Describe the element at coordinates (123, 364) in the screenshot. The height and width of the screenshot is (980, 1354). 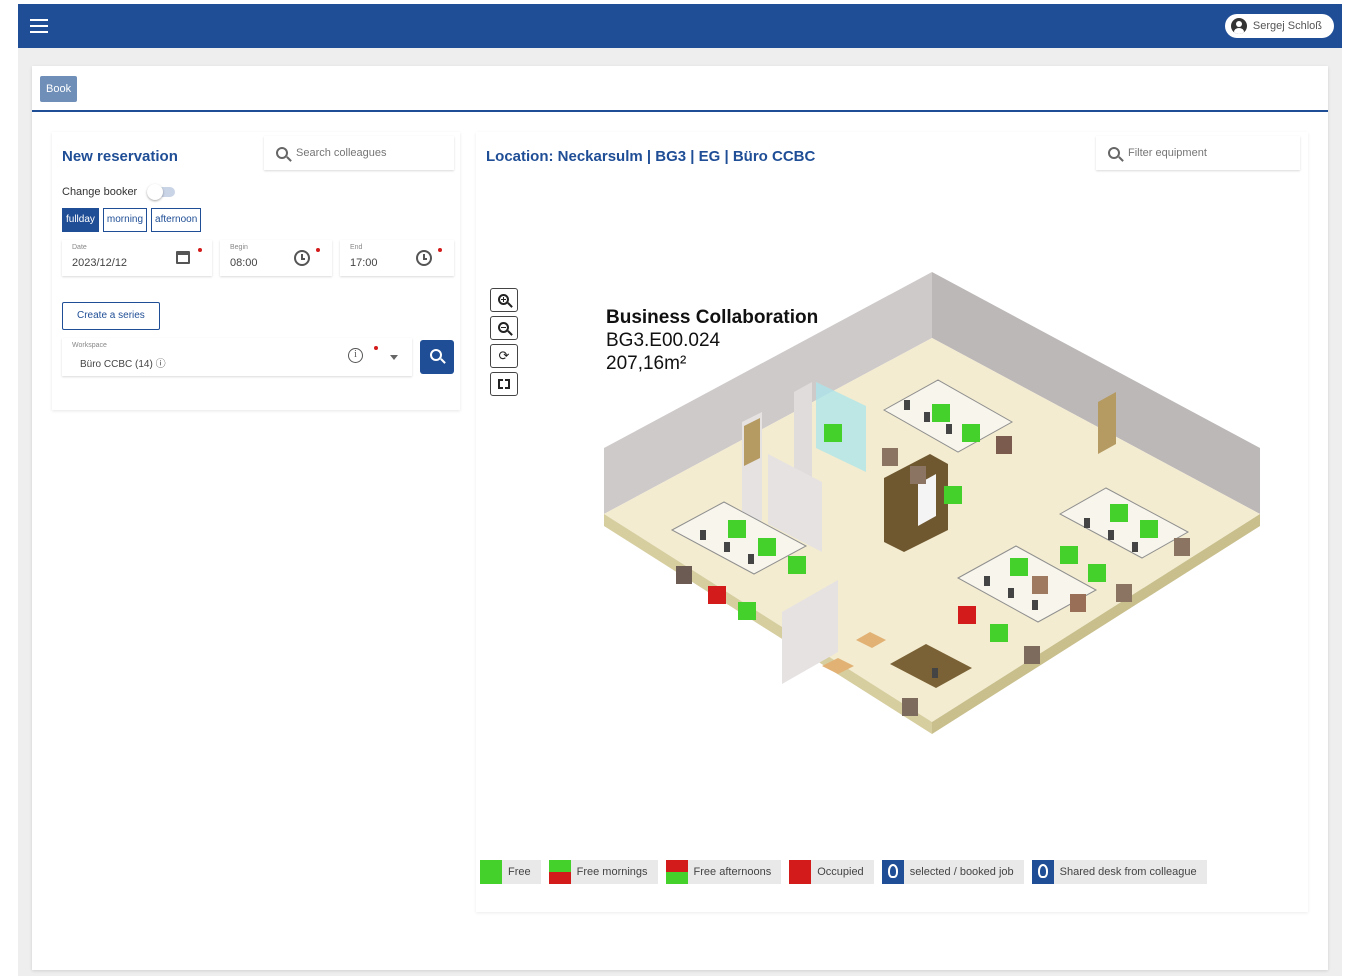
I see `workspace-value: Büro CCBC (14) ⓘ` at that location.